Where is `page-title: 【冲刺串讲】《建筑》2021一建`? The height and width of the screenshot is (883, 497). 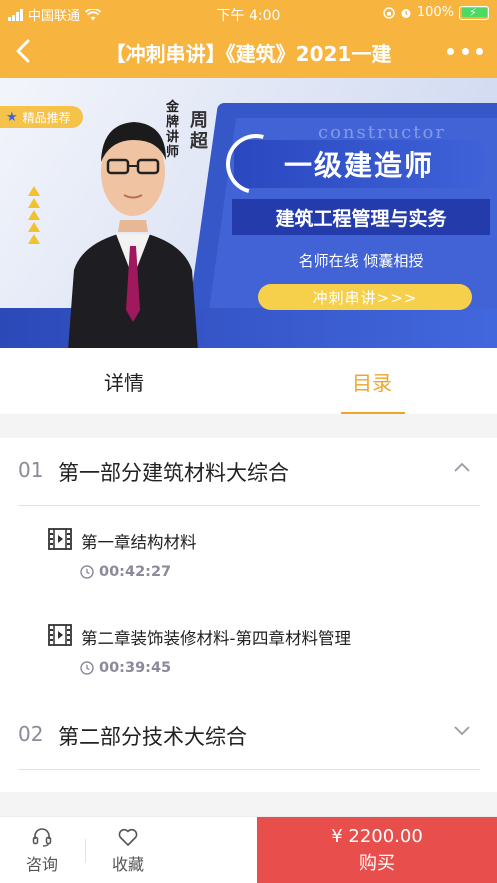 page-title: 【冲刺串讲】《建筑》2021一建 is located at coordinates (248, 54).